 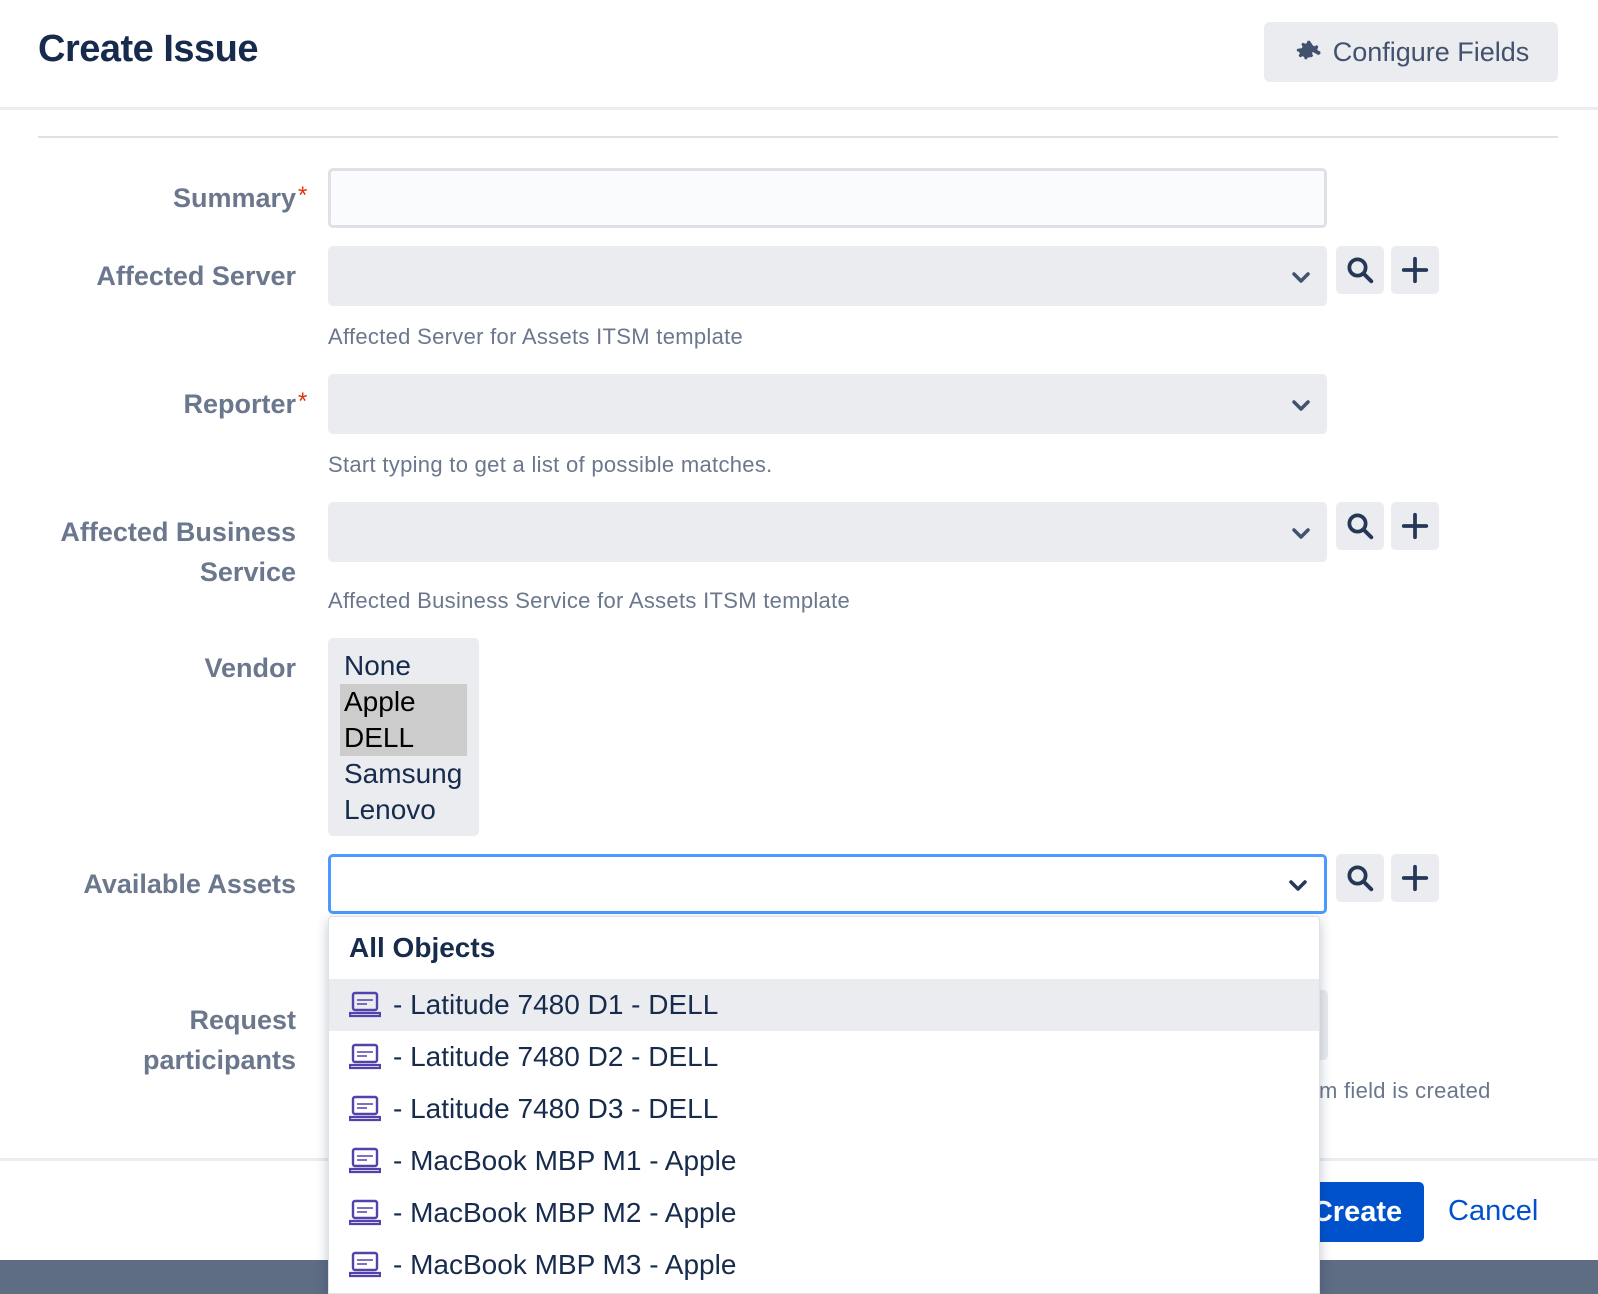 I want to click on request-participants-label-line2: participants, so click(x=219, y=1060).